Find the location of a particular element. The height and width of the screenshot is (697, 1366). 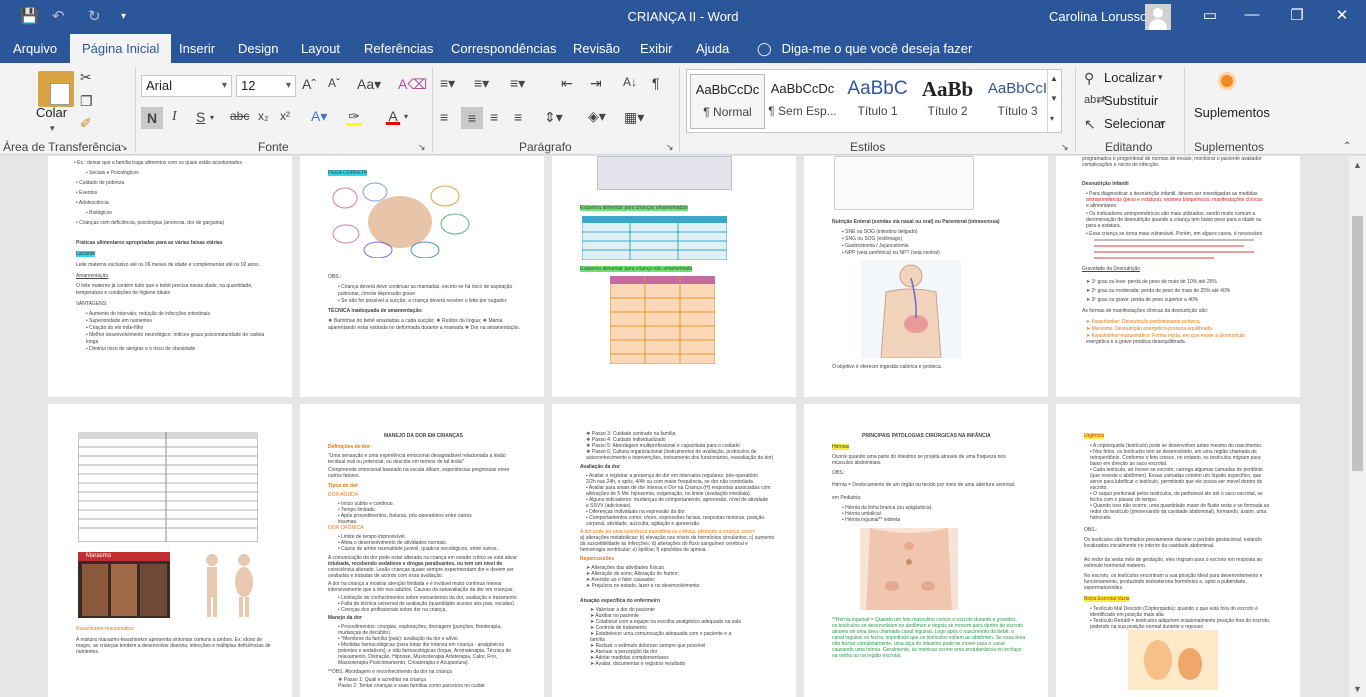

restore-icon: ❐ is located at coordinates (1297, 15).